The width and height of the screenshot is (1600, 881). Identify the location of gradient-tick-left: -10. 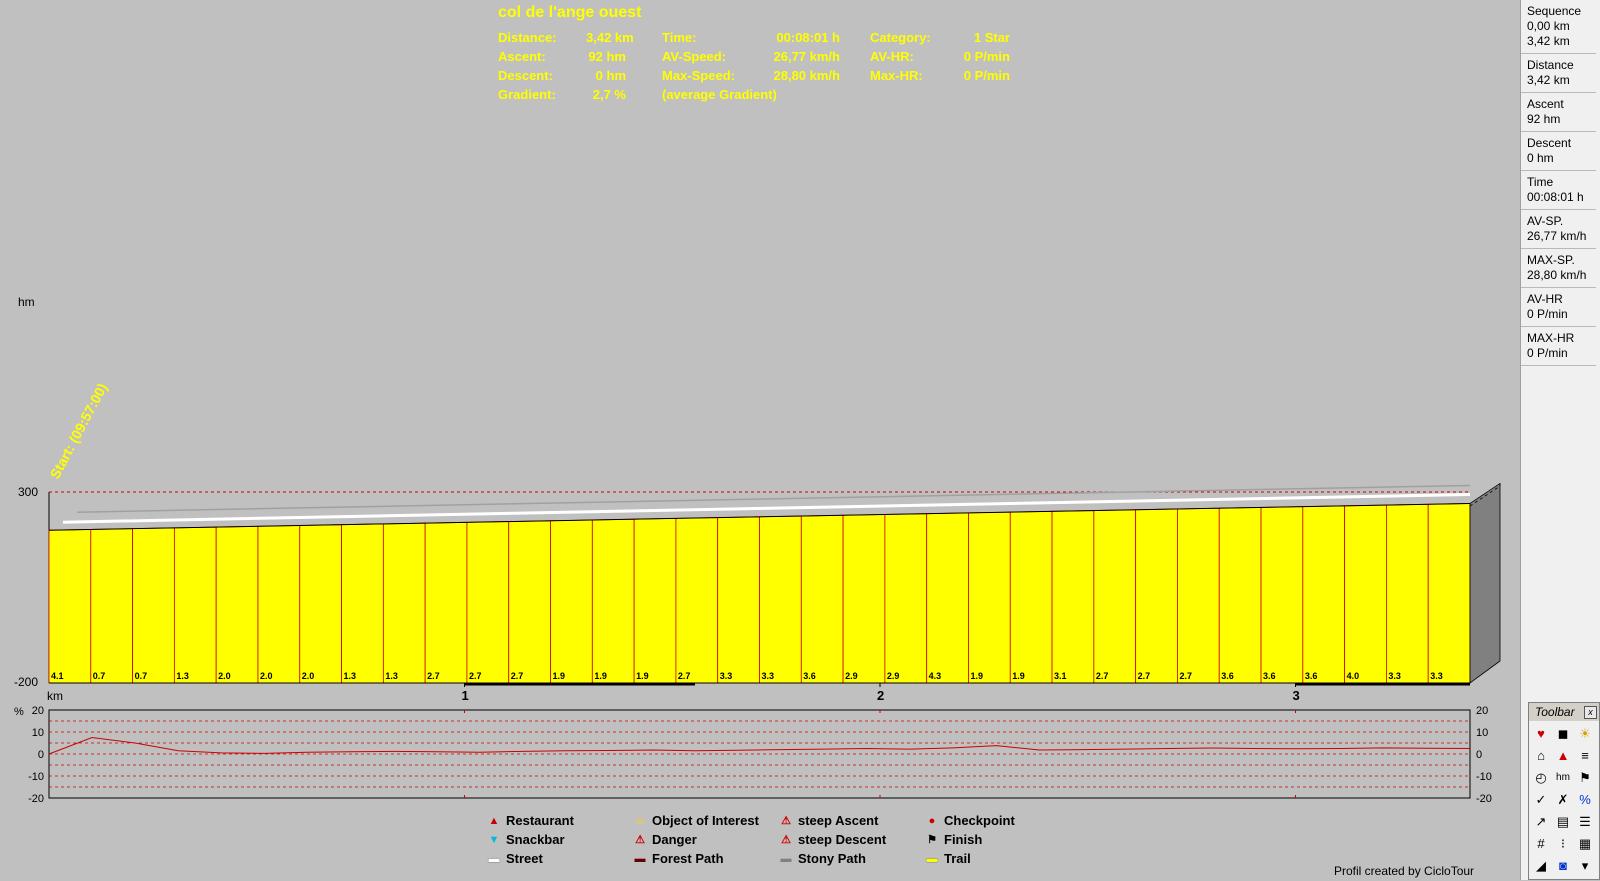
(36, 777).